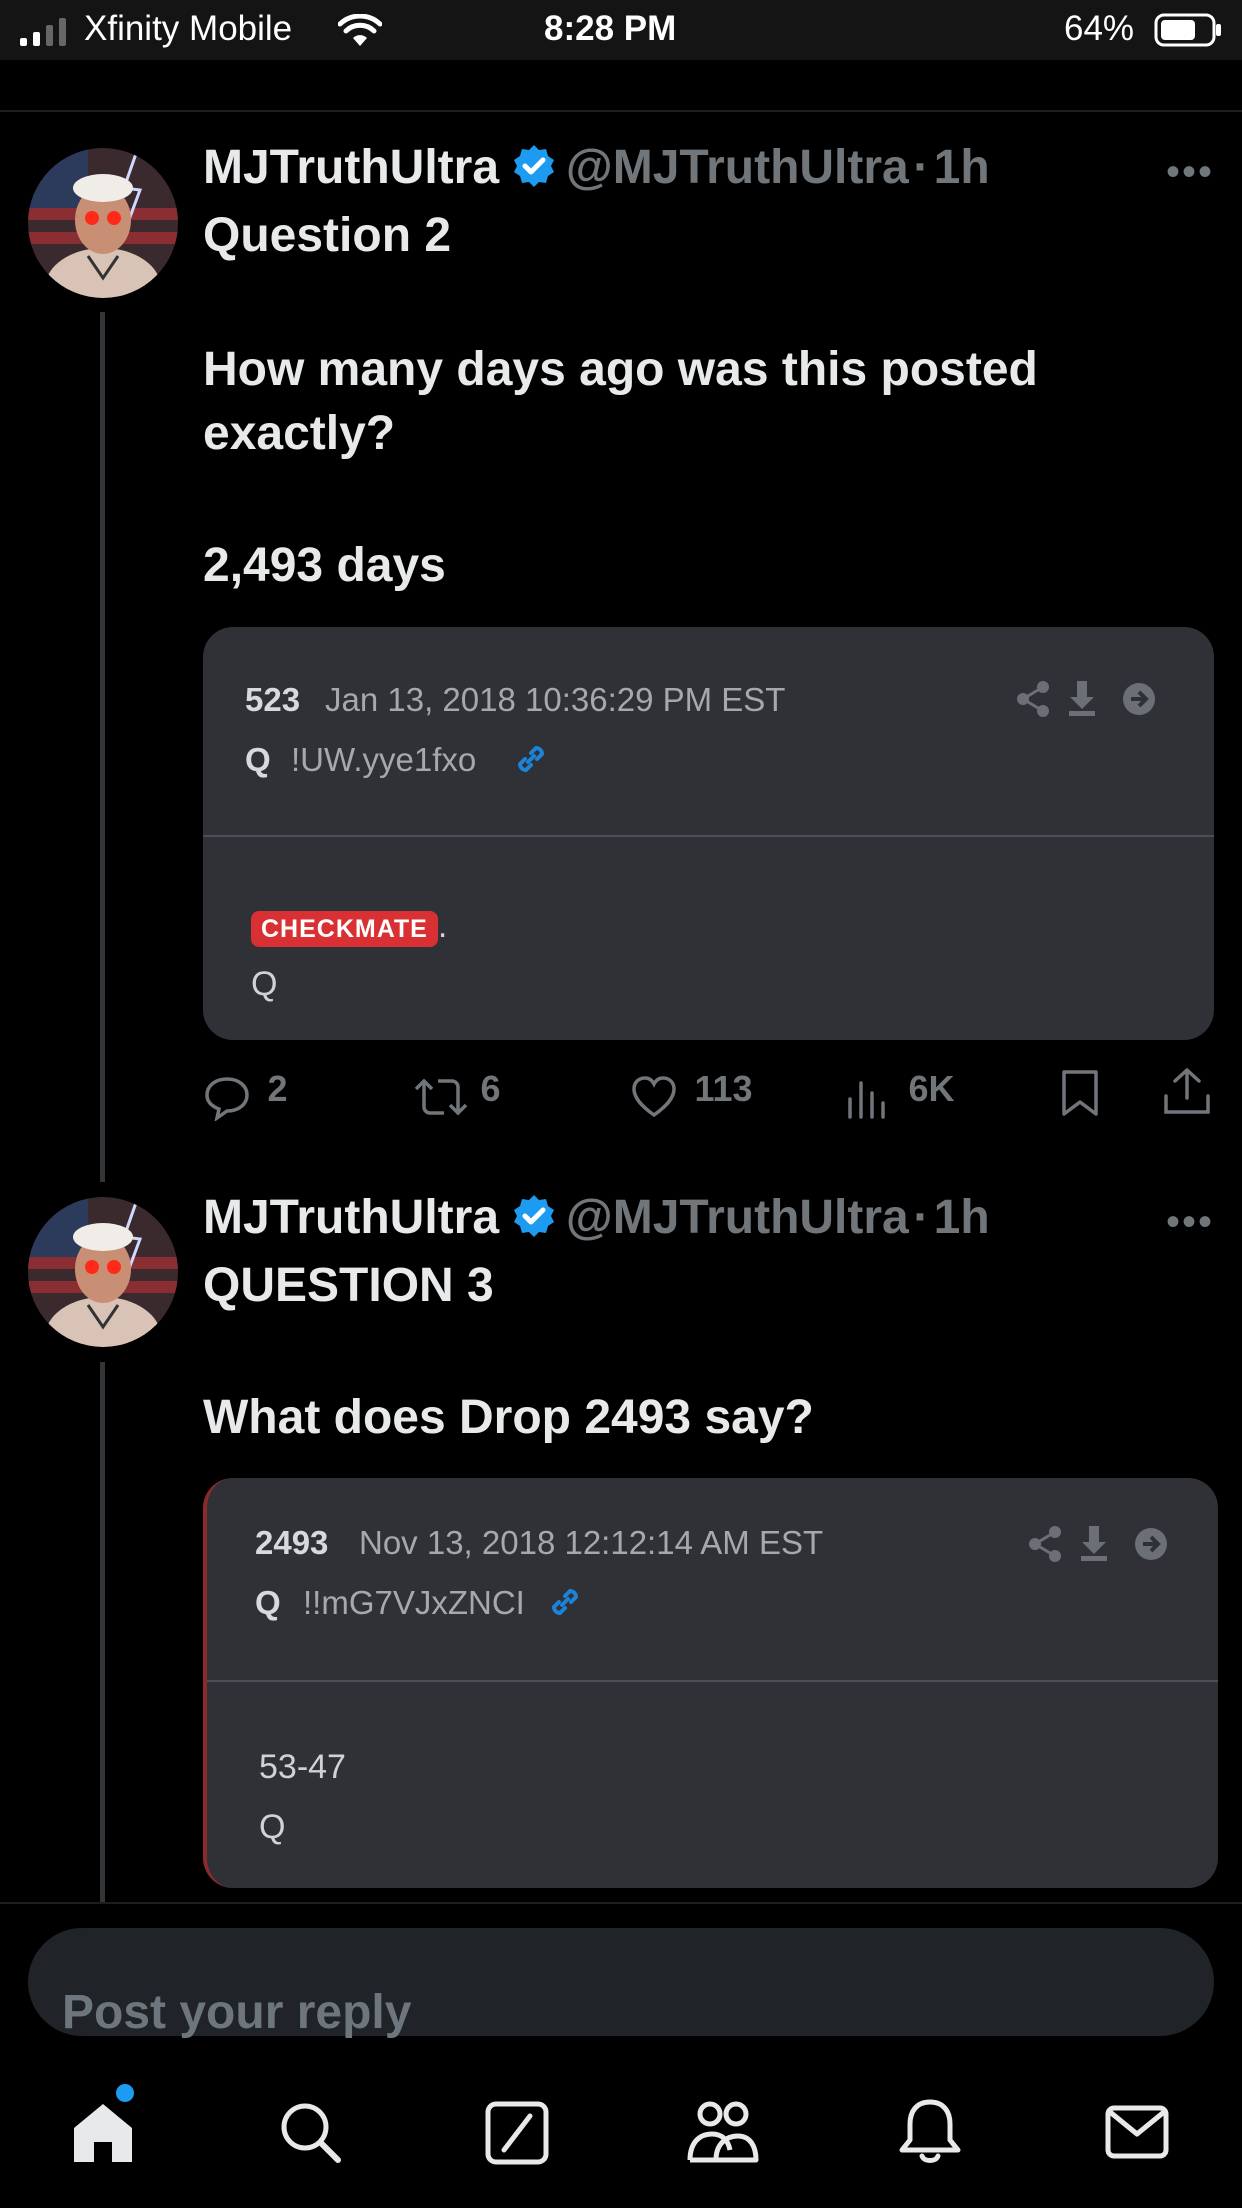 Image resolution: width=1242 pixels, height=2208 pixels. I want to click on reply-placeholder: Post your reply, so click(237, 2012).